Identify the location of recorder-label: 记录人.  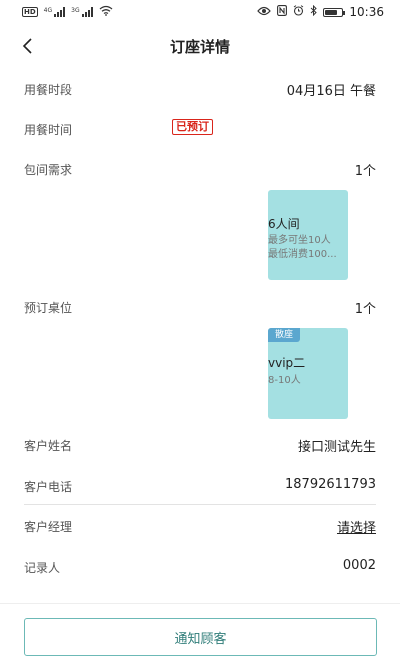
(42, 568).